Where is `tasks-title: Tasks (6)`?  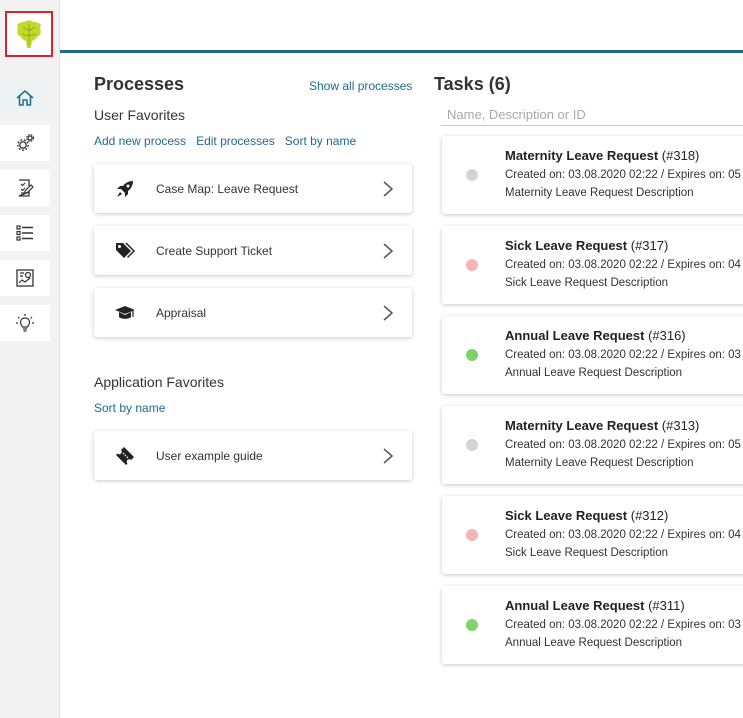 tasks-title: Tasks (6) is located at coordinates (472, 84).